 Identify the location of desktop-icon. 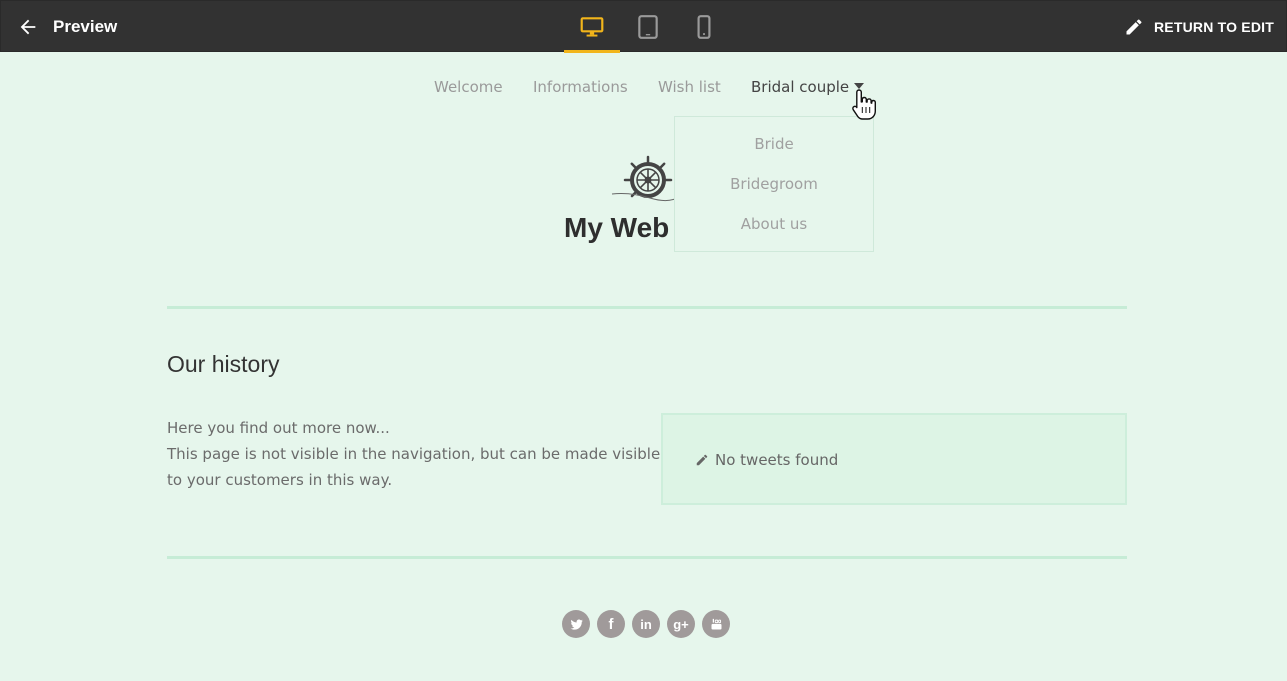
(592, 27).